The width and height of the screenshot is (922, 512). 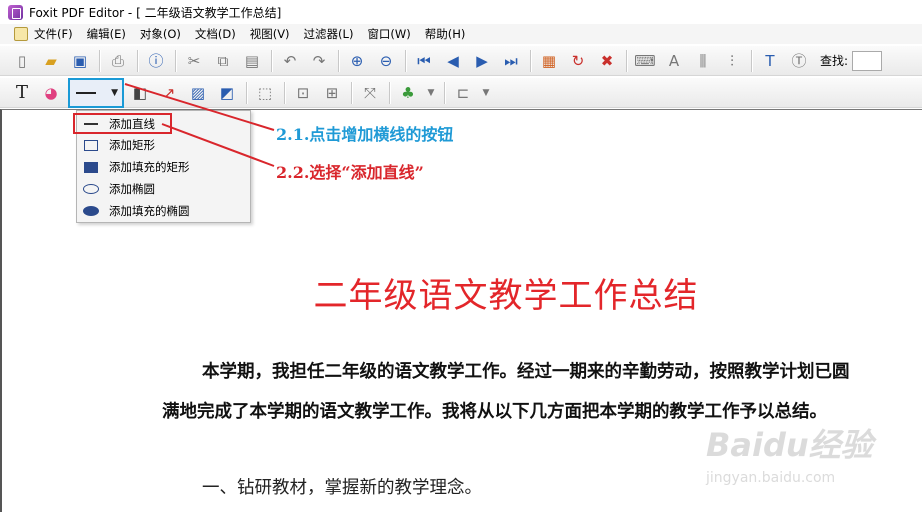 What do you see at coordinates (21, 34) in the screenshot?
I see `document-menu-icon` at bounding box center [21, 34].